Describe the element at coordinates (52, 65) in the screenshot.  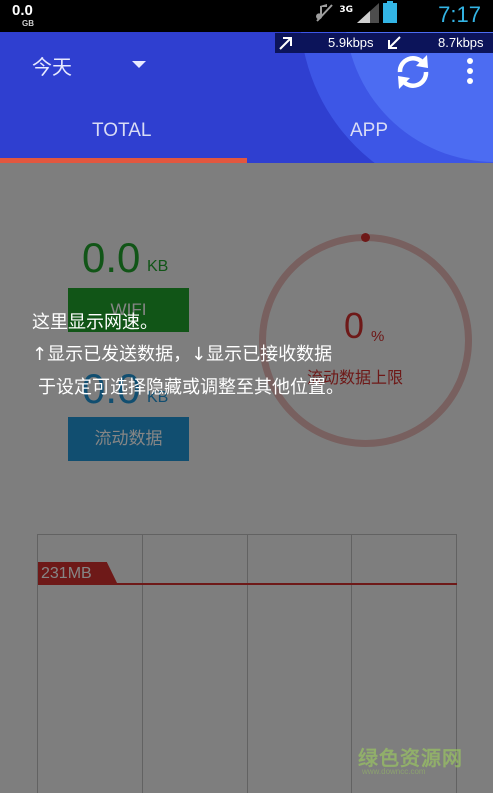
I see `date-range-select: 今天` at that location.